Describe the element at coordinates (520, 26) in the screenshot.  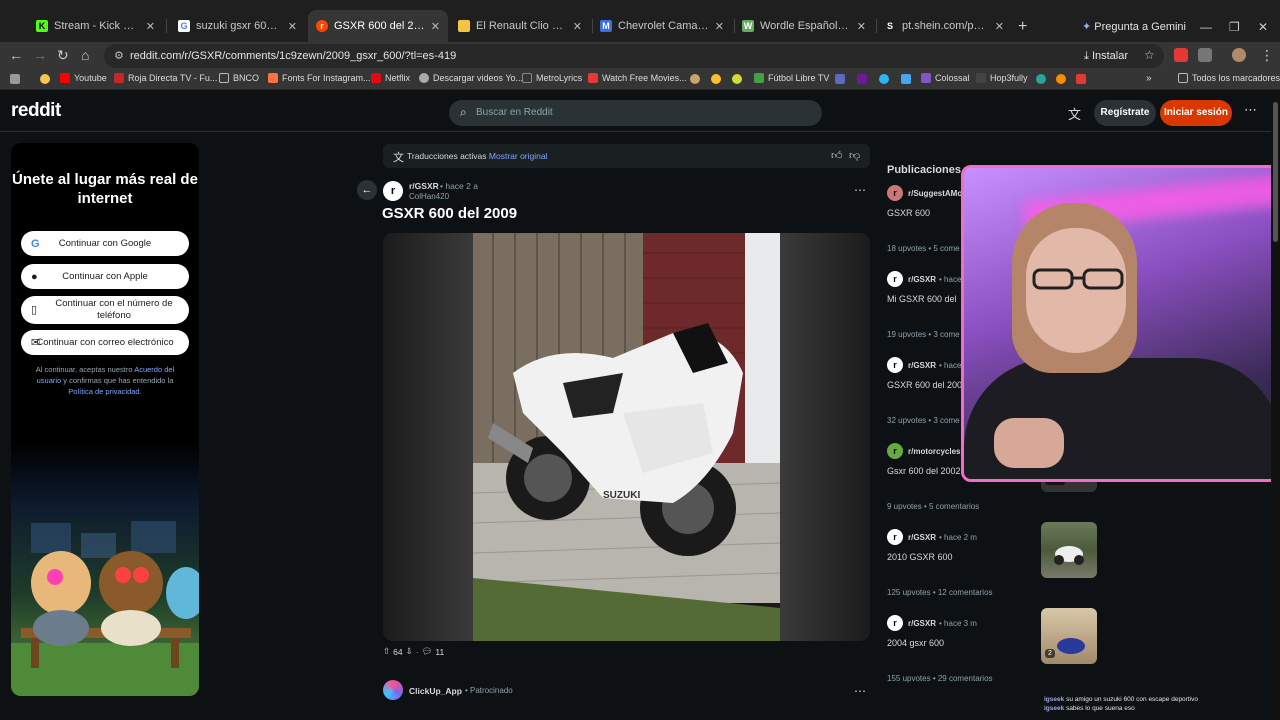
I see `tab-renault: El Renault Clio cumple 30 ✕` at that location.